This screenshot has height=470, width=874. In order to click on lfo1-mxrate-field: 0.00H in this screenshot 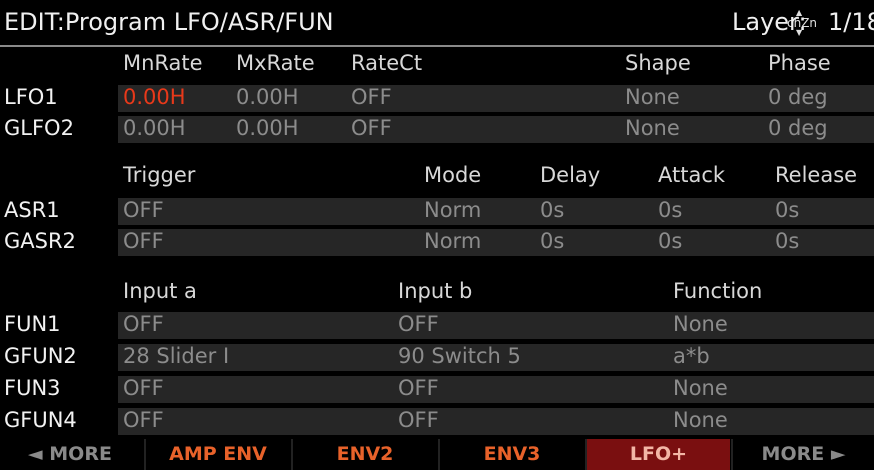, I will do `click(267, 97)`.